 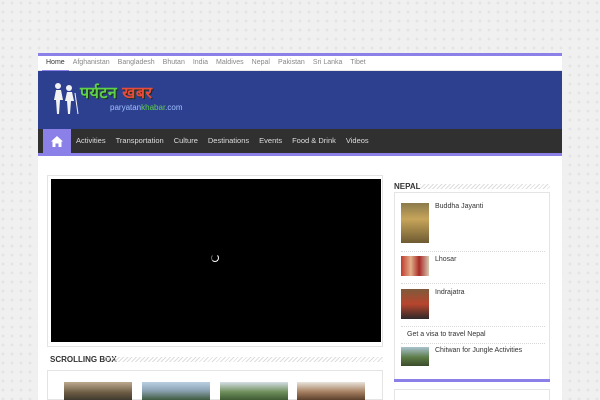 I want to click on topnav-bangladesh: Bangladesh, so click(x=136, y=63).